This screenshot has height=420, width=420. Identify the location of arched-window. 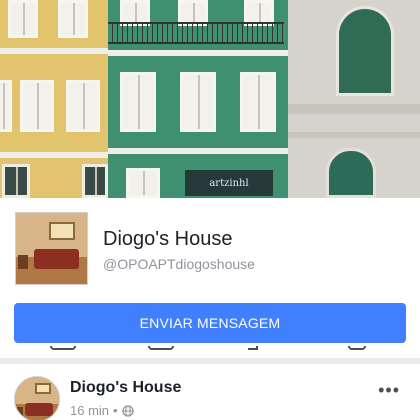
(365, 51).